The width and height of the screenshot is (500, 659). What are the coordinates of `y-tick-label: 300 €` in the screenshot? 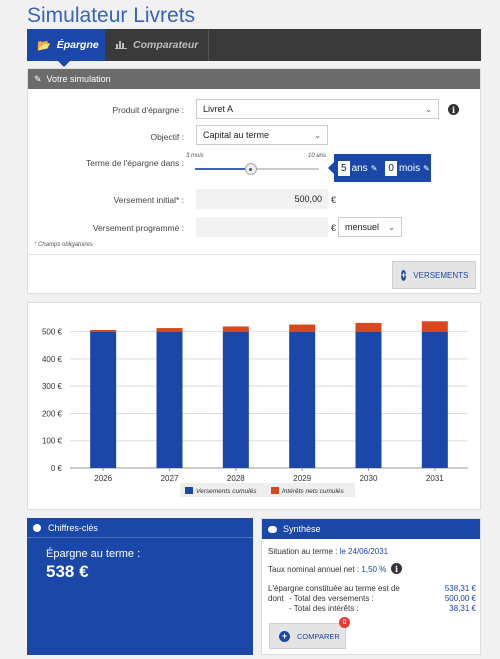 It's located at (52, 386).